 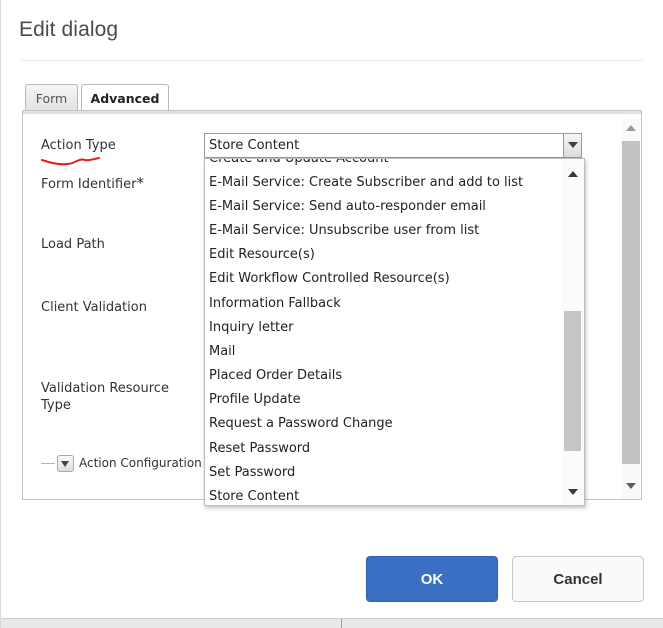 I want to click on action-type-dropdown-button, so click(x=572, y=145).